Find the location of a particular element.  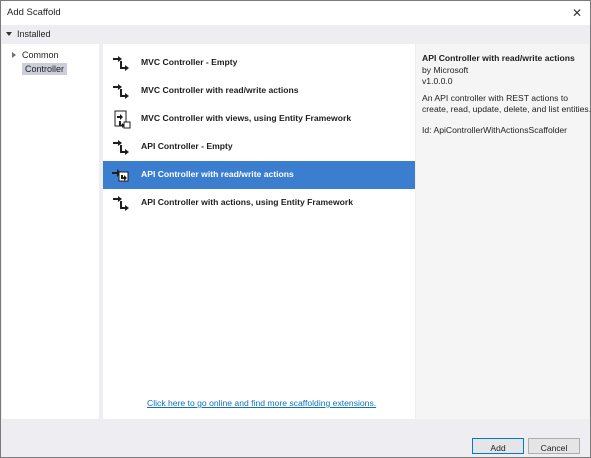

list-item-label: API Controller - Empty is located at coordinates (187, 146).